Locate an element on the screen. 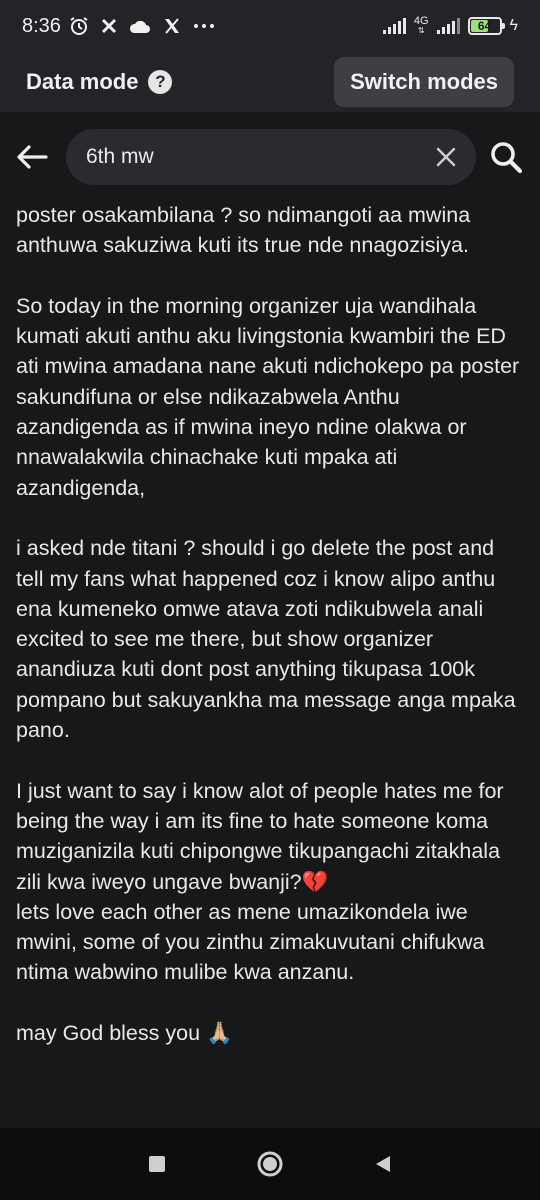 The width and height of the screenshot is (540, 1200). network-label: 4G is located at coordinates (421, 21).